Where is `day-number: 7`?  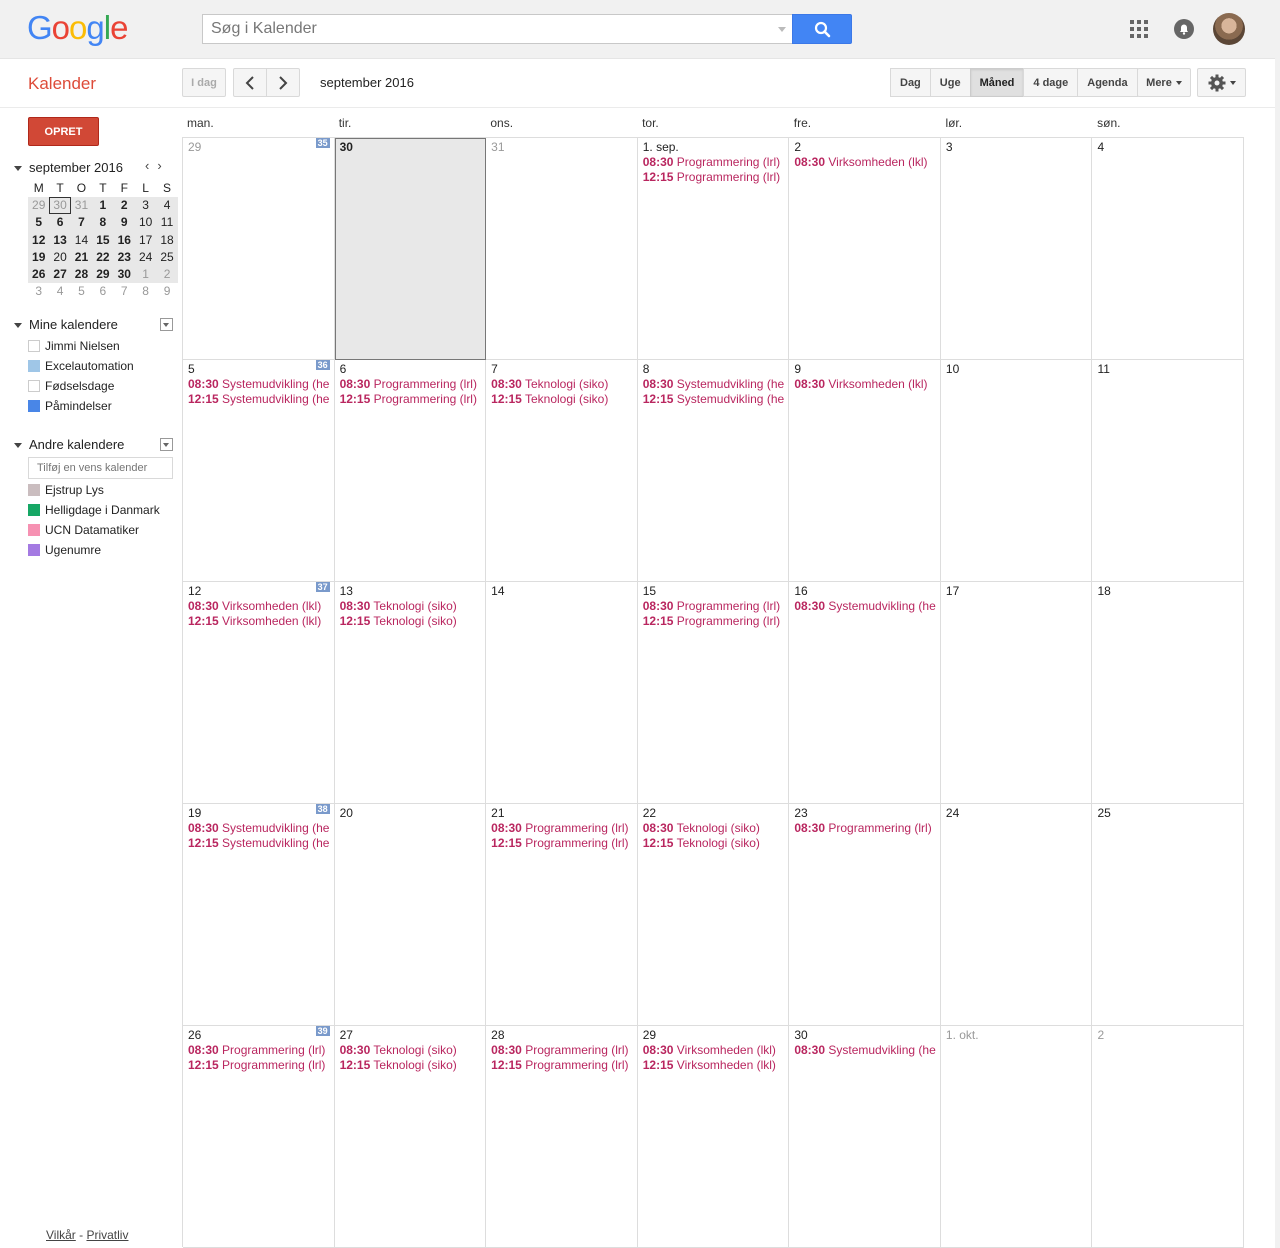 day-number: 7 is located at coordinates (564, 369).